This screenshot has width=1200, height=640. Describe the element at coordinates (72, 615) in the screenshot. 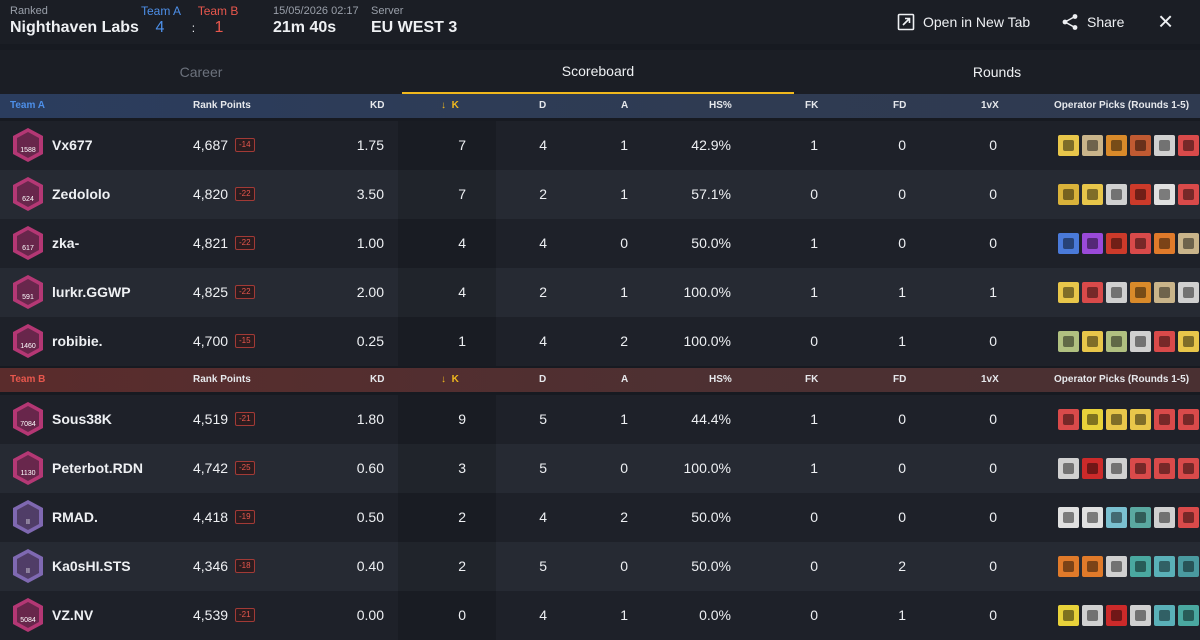

I see `player-name: VZ.NV` at that location.